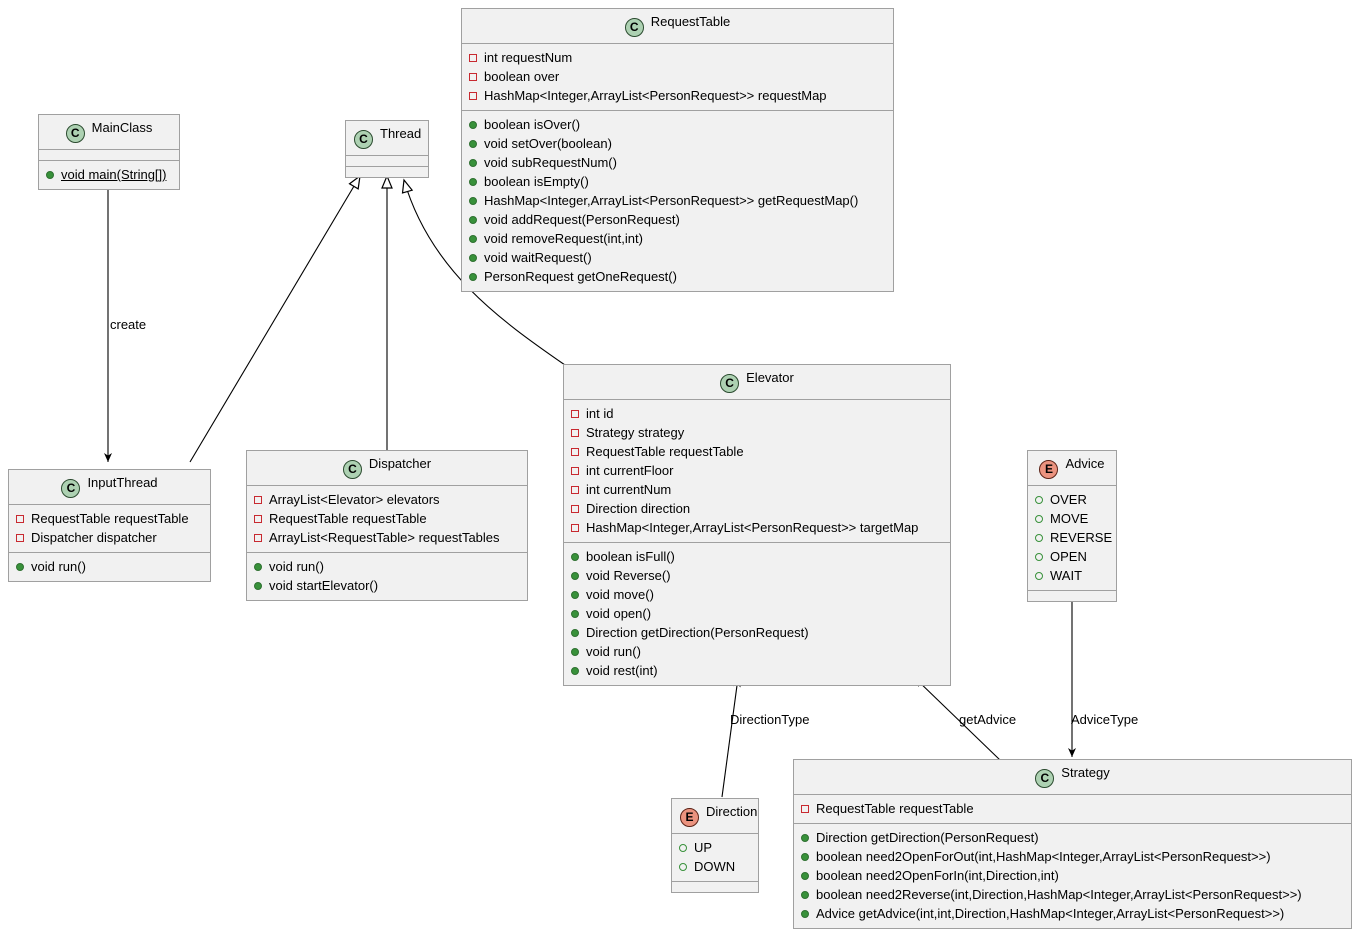  Describe the element at coordinates (757, 613) in the screenshot. I see `method-row: void open()` at that location.